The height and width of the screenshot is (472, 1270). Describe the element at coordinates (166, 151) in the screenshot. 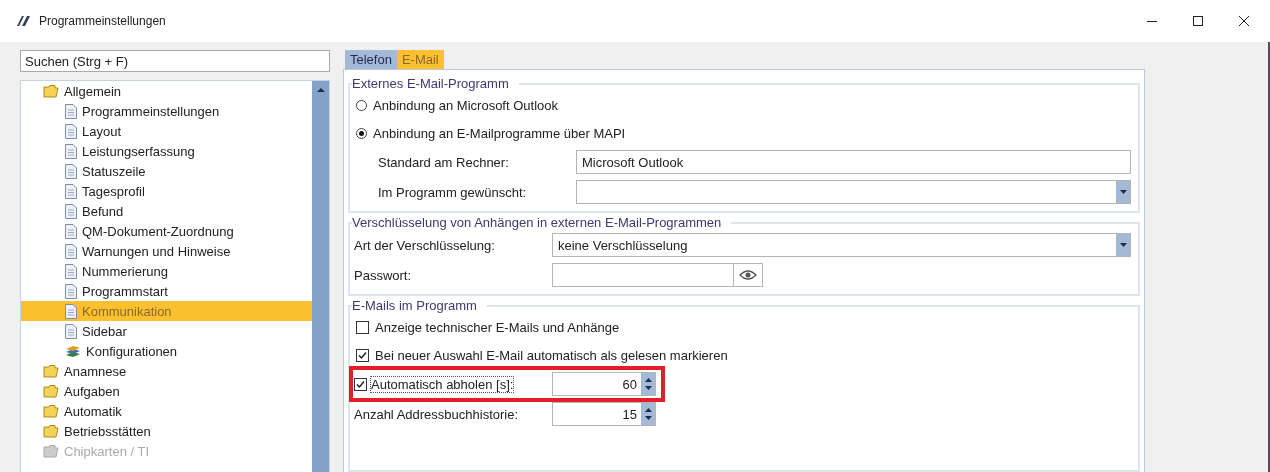

I see `tree-item: Leistungserfassung` at that location.